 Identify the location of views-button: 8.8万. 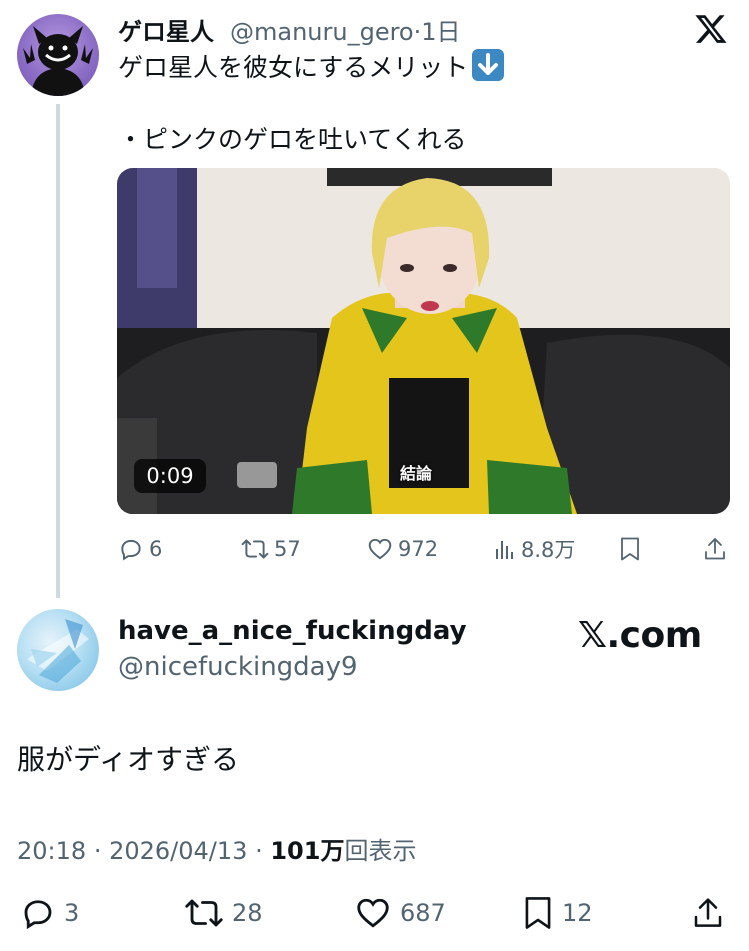
(534, 549).